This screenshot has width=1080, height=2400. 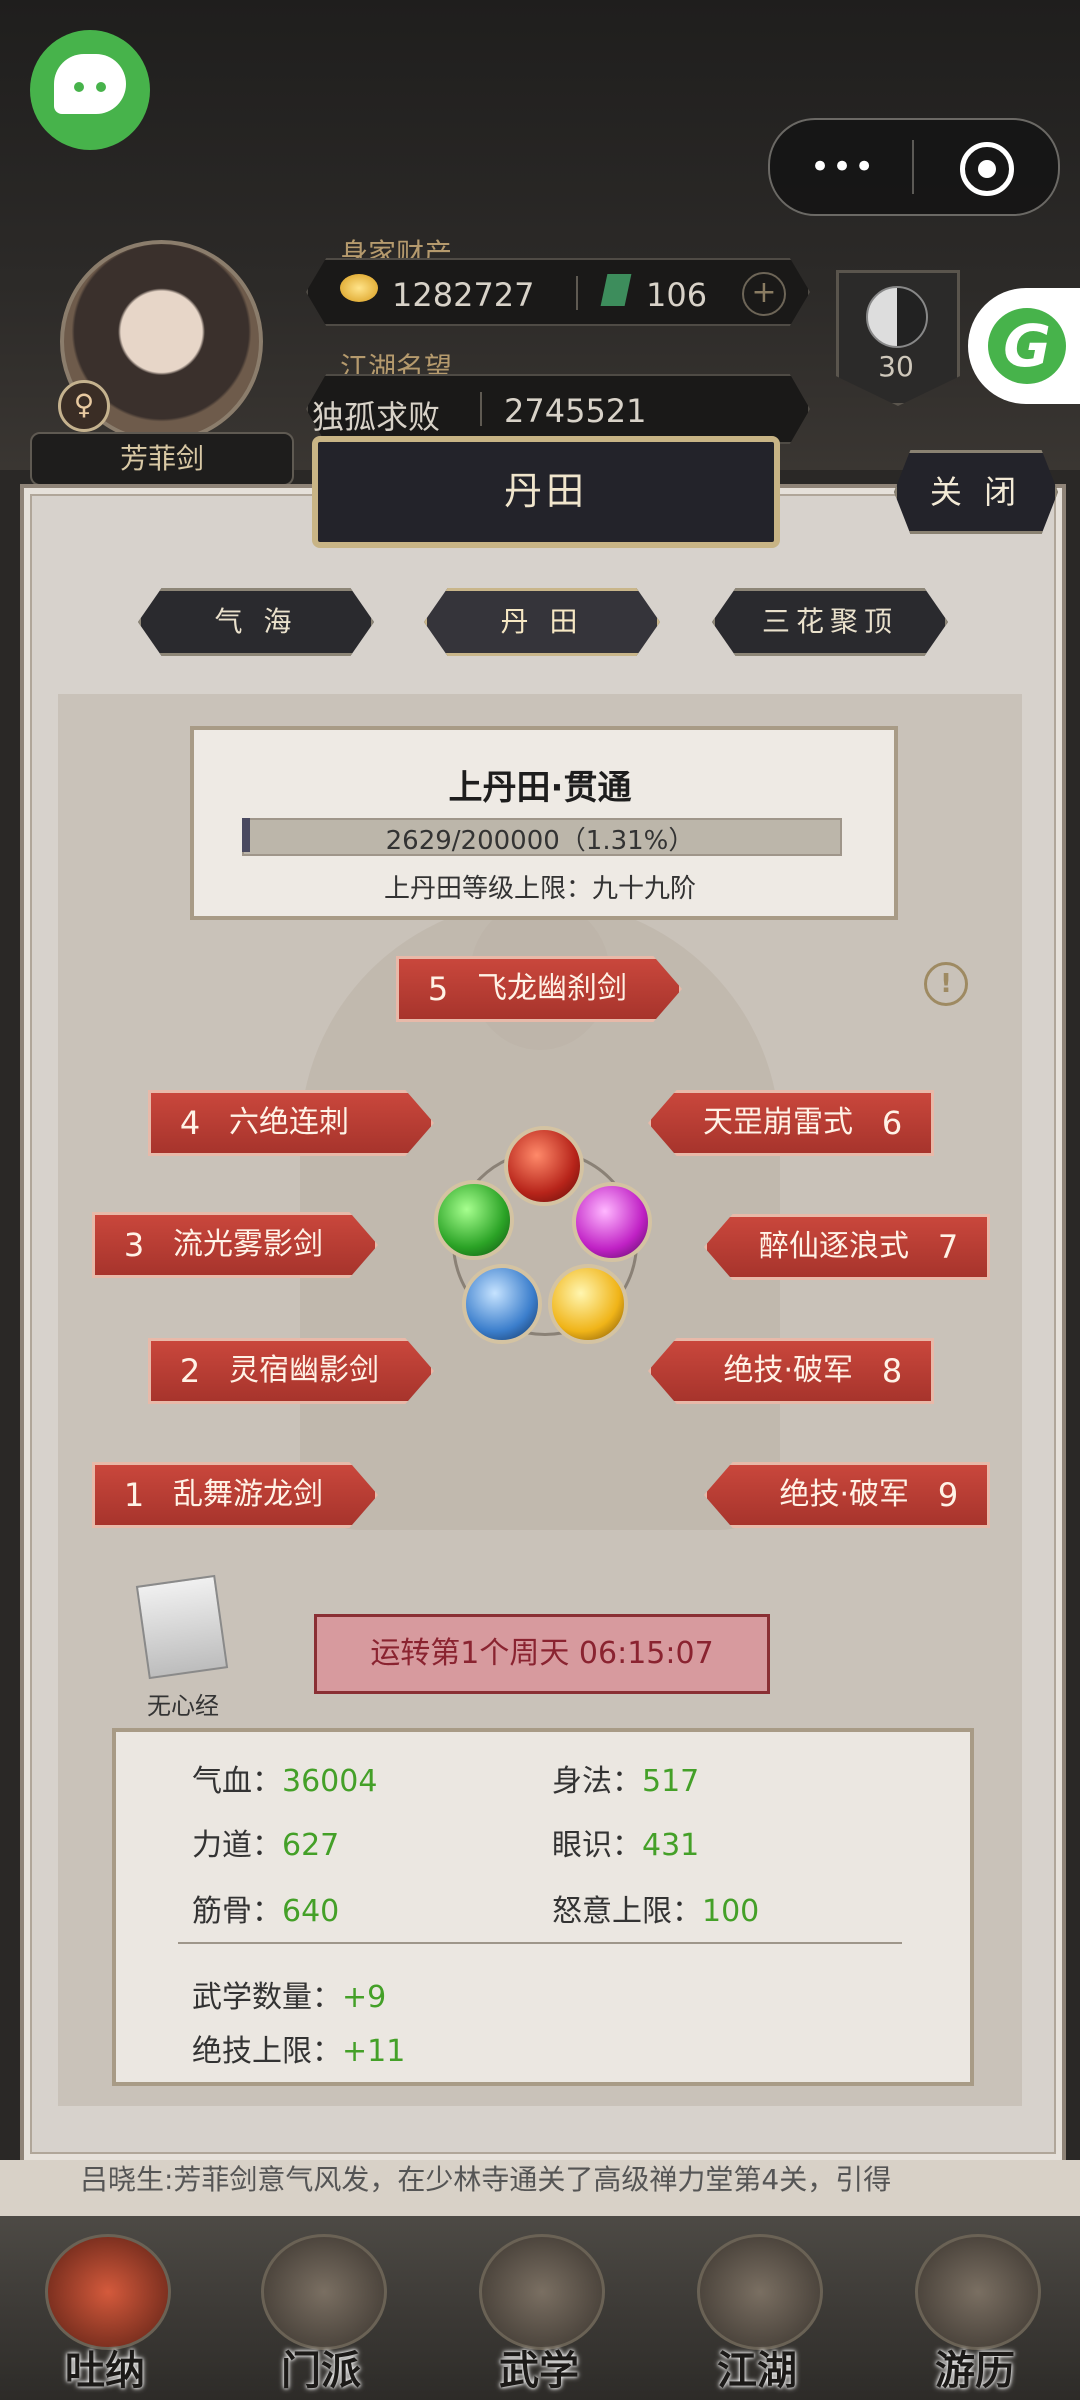 I want to click on nav-wuxue: 武学, so click(x=539, y=2311).